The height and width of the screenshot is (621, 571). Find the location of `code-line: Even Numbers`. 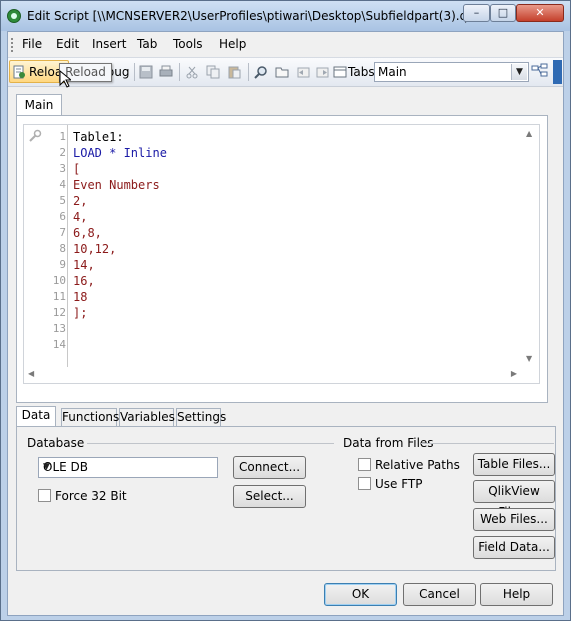

code-line: Even Numbers is located at coordinates (120, 185).